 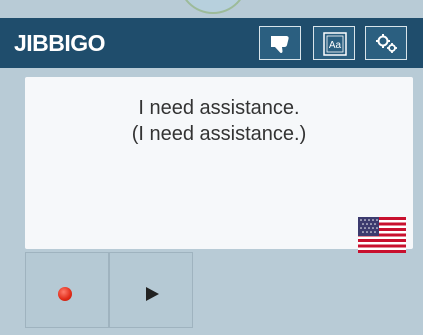 What do you see at coordinates (152, 294) in the screenshot?
I see `play-icon` at bounding box center [152, 294].